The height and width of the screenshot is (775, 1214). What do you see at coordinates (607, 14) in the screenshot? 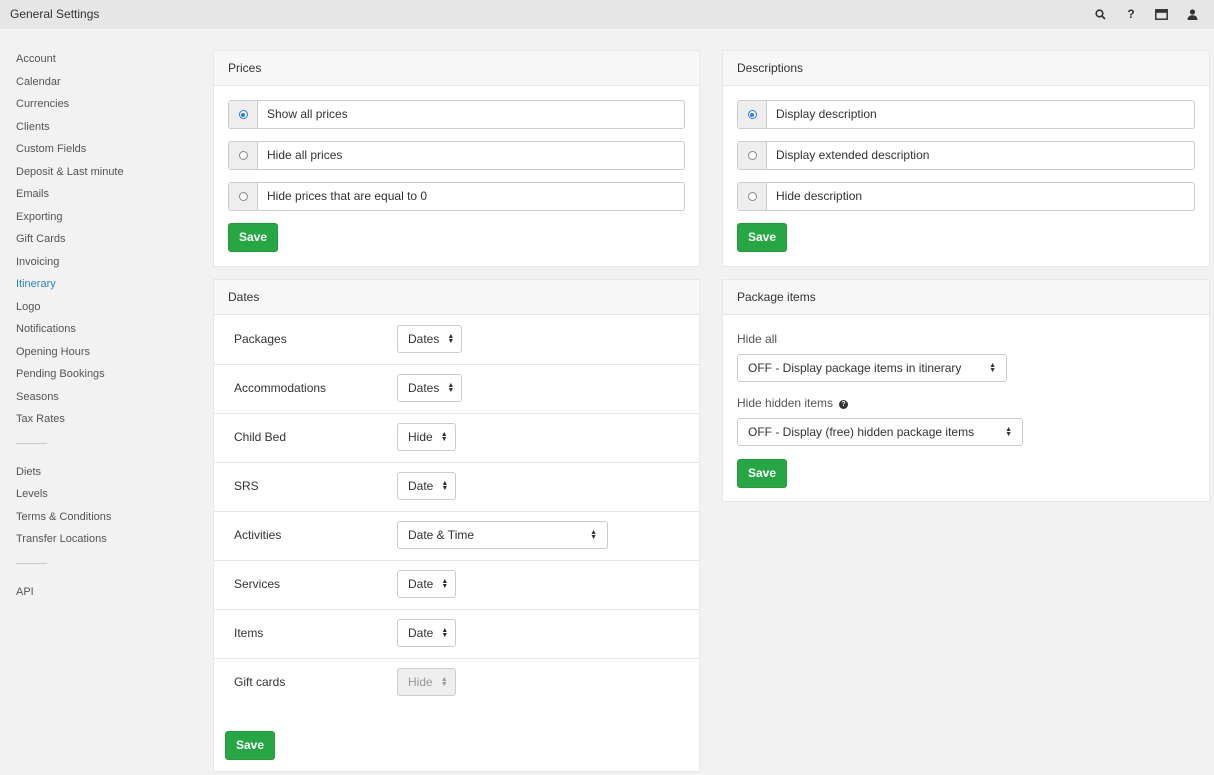
I see `top-bar: General Settings ?` at bounding box center [607, 14].